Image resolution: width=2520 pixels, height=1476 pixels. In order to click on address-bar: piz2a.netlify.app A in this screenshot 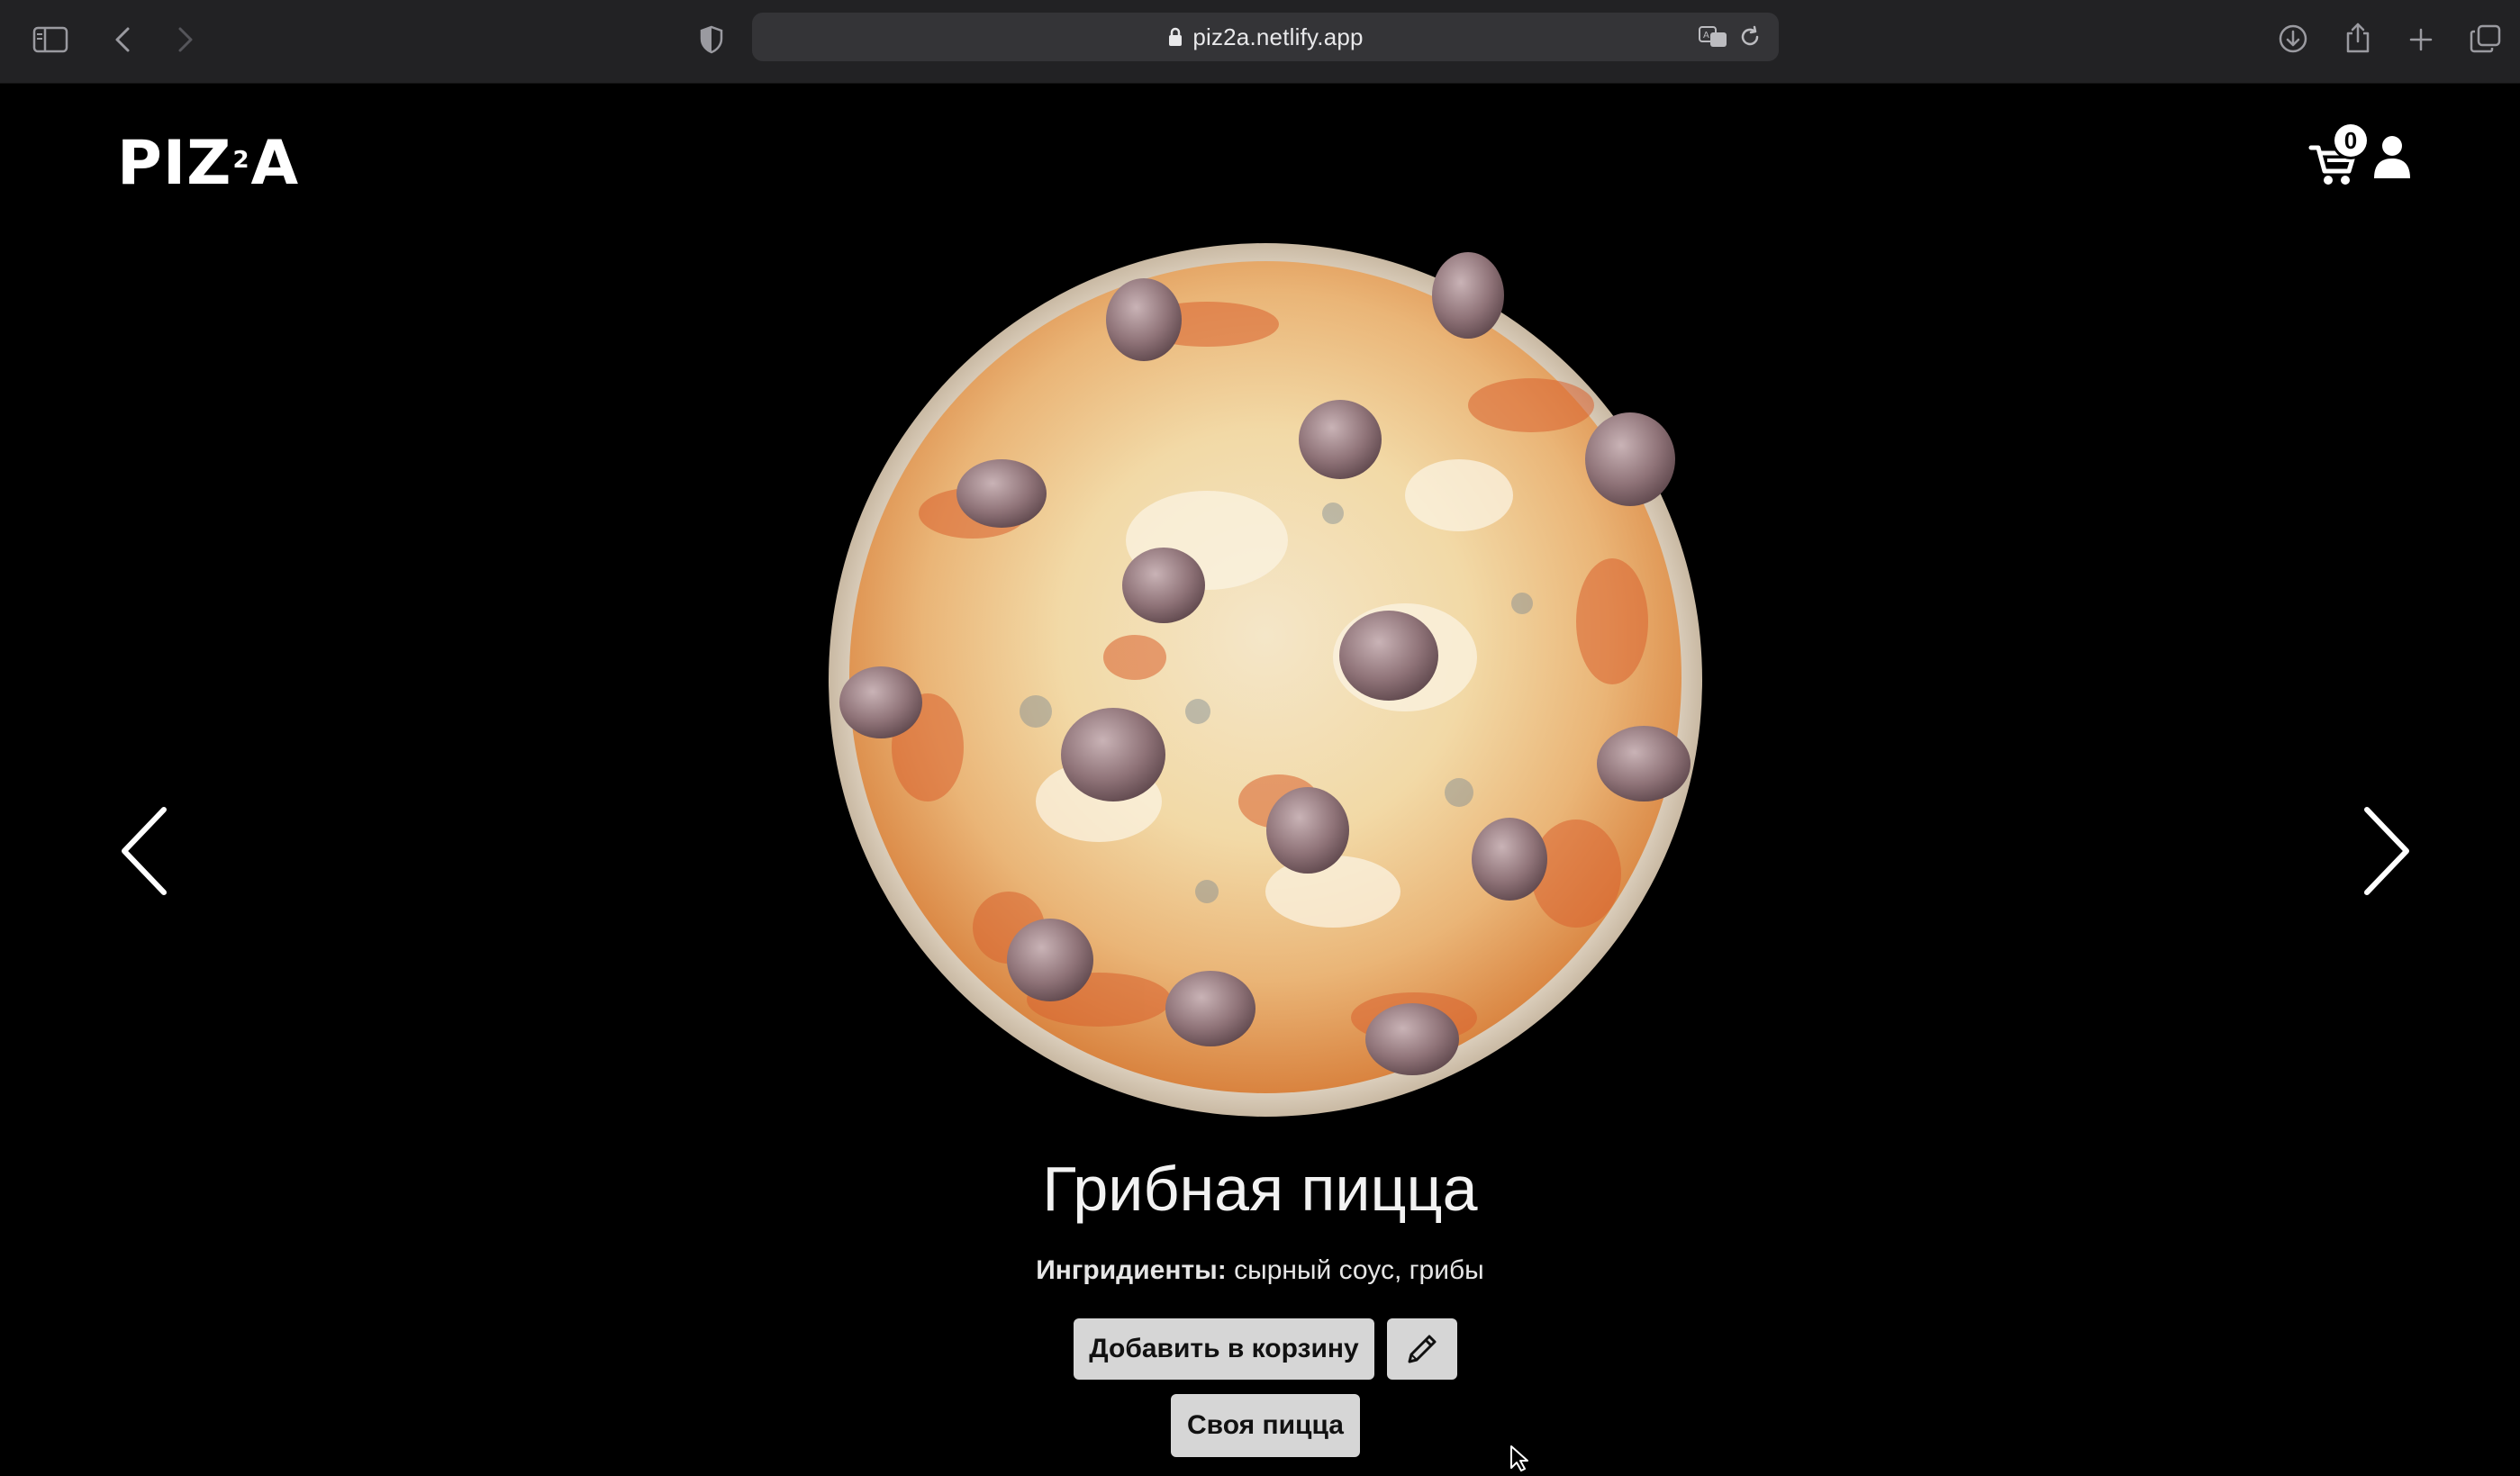, I will do `click(1265, 37)`.